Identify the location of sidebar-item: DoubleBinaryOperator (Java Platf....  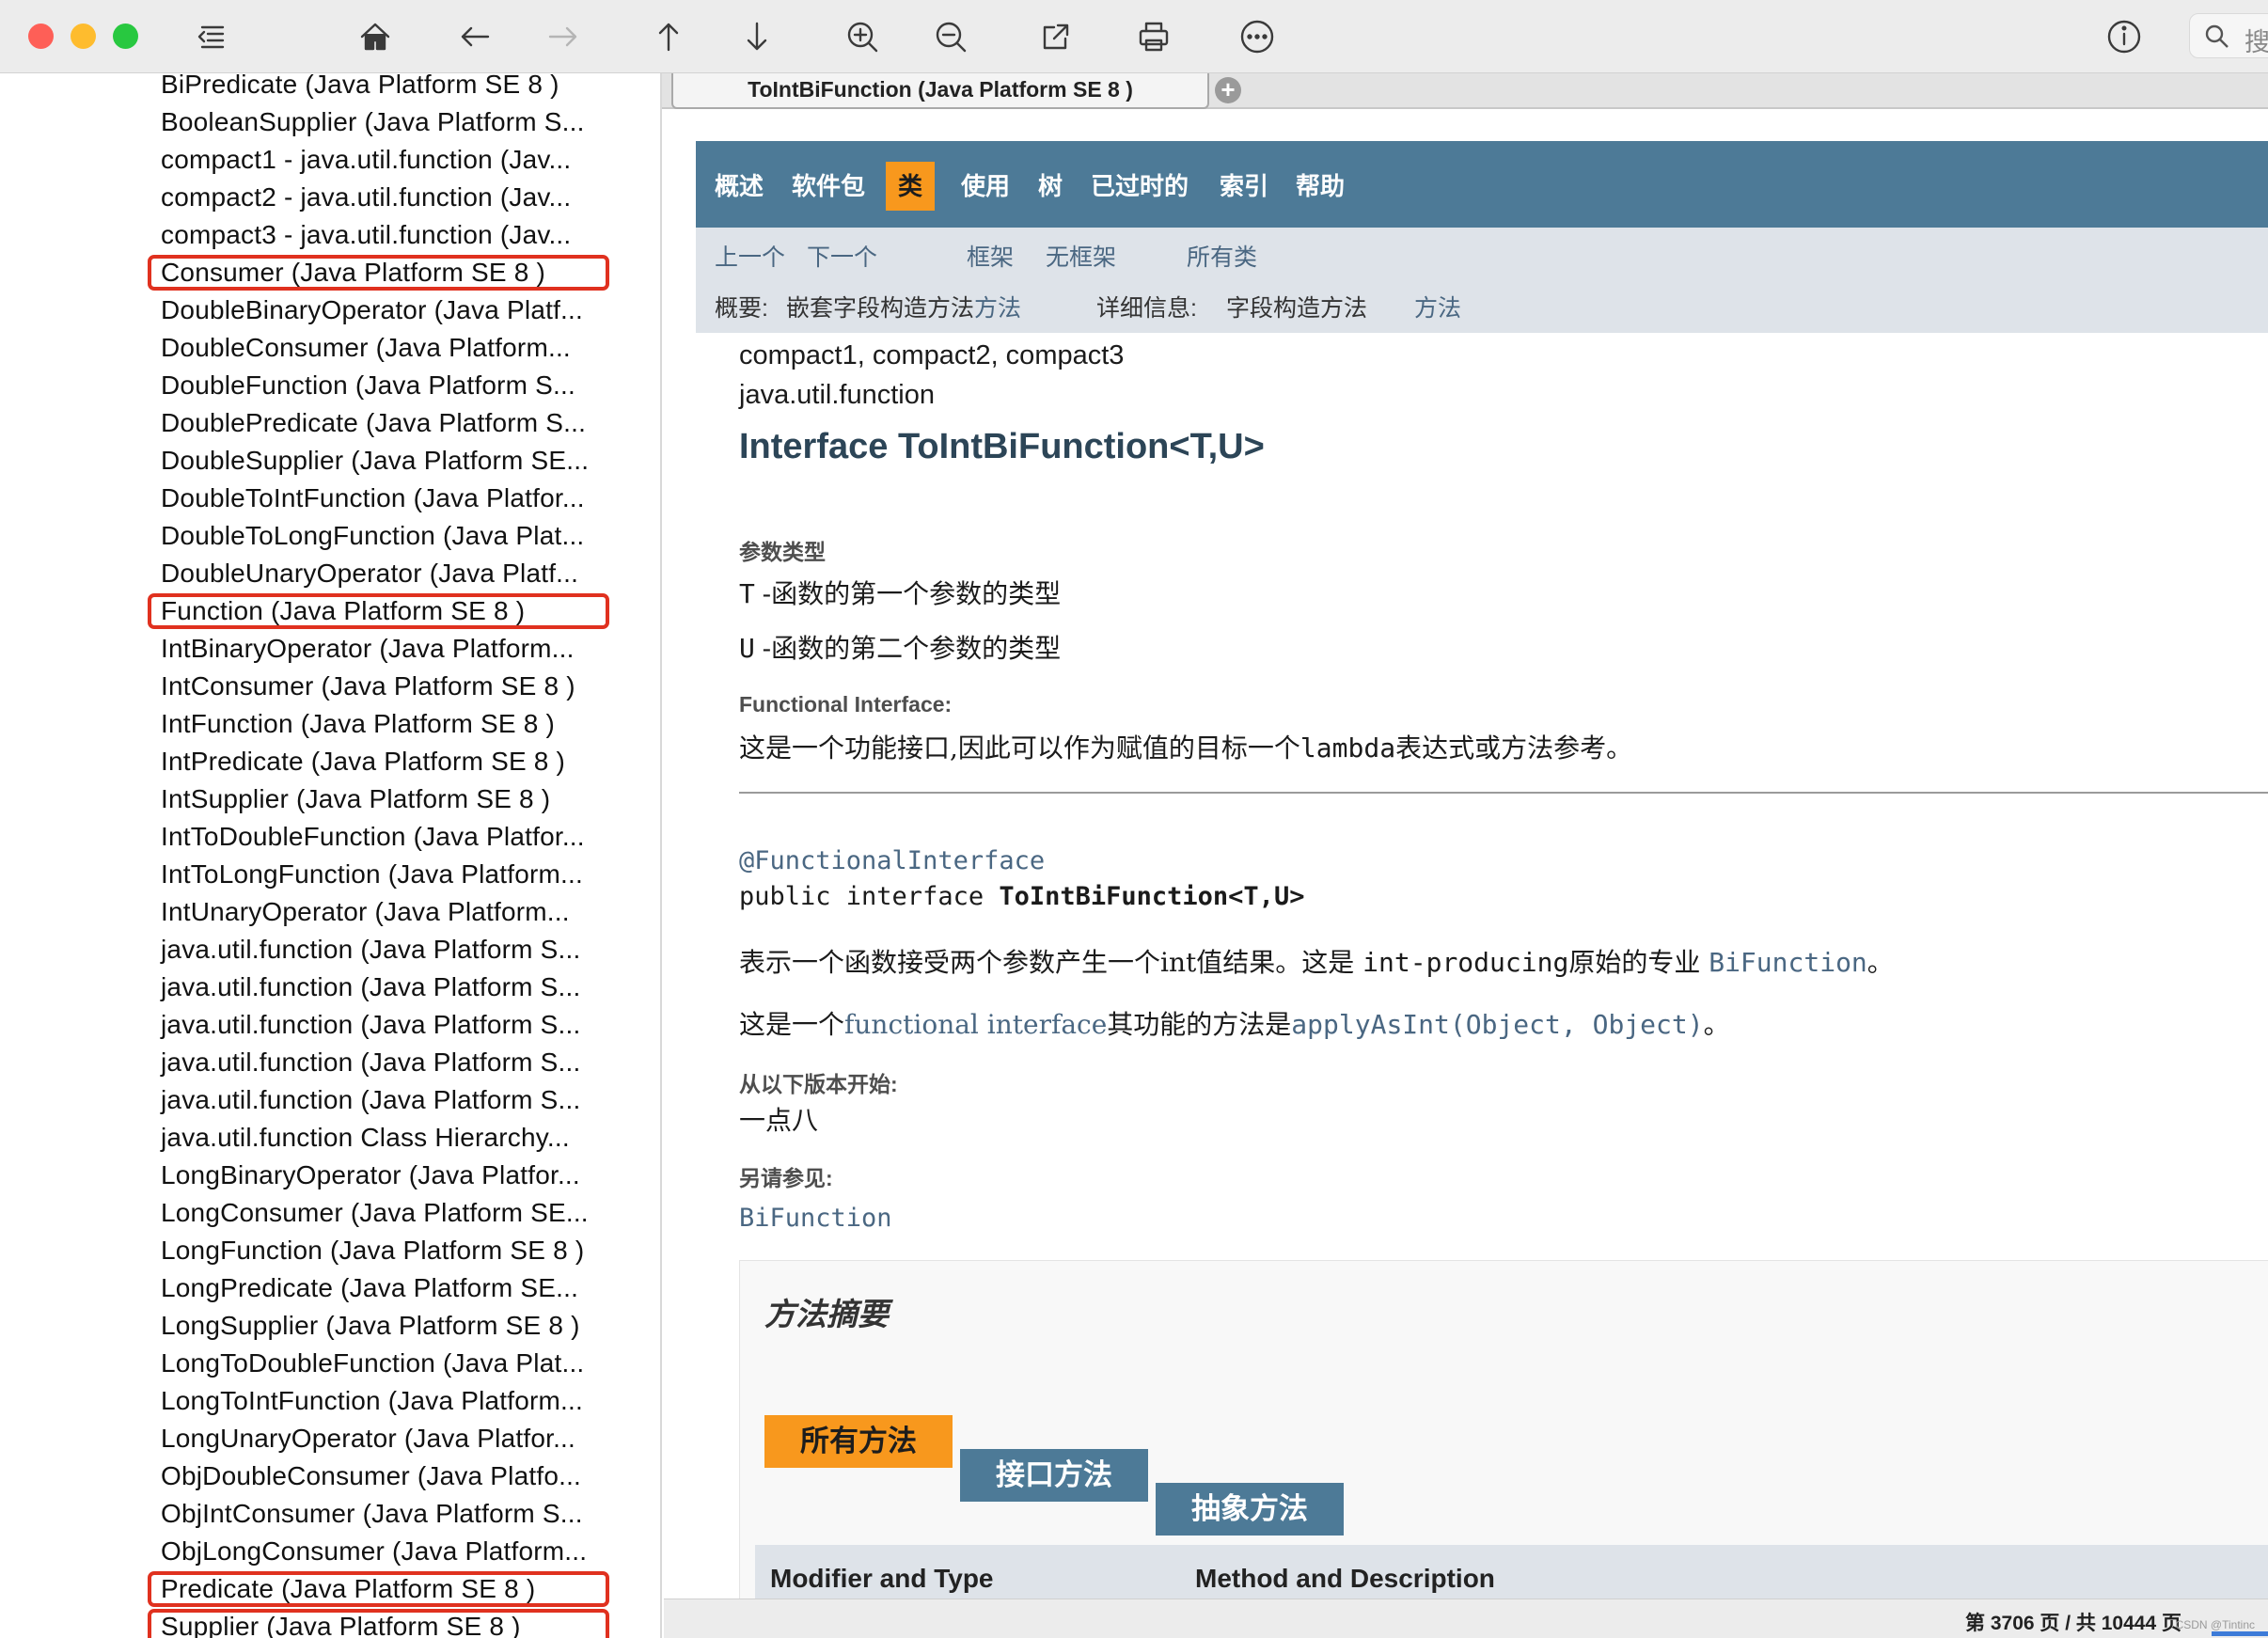
(375, 310).